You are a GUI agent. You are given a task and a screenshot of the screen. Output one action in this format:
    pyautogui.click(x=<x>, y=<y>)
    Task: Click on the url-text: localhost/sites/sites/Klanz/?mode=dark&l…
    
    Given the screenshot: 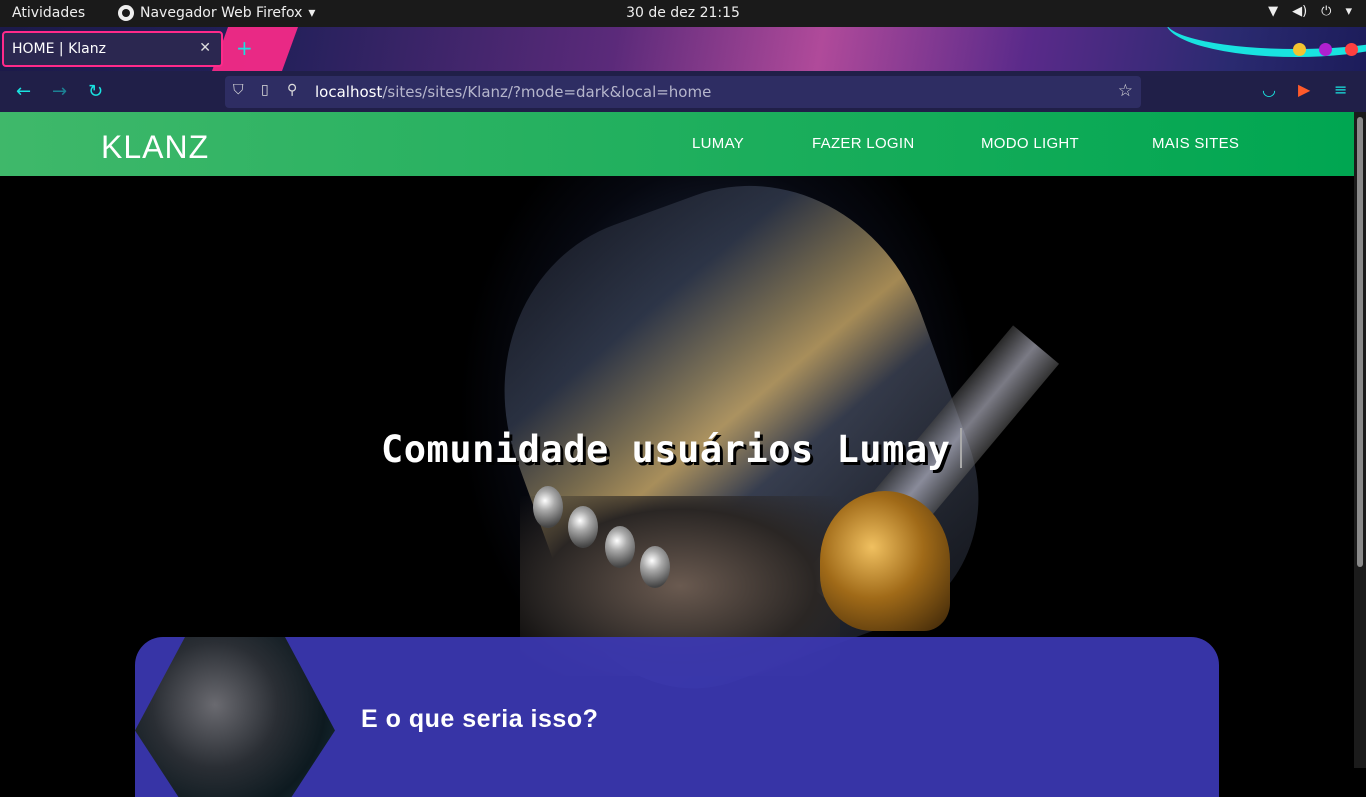 What is the action you would take?
    pyautogui.click(x=513, y=92)
    